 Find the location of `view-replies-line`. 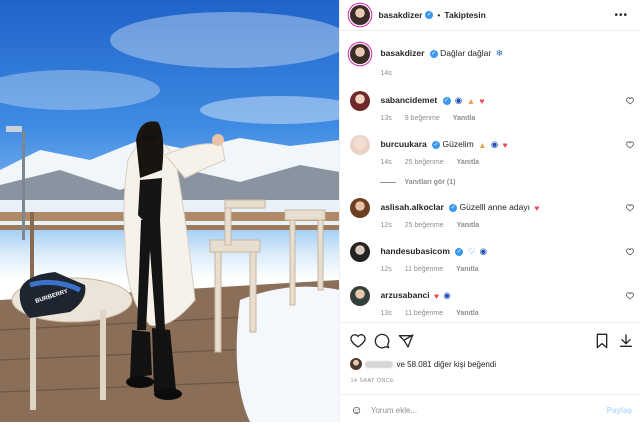

view-replies-line is located at coordinates (388, 182).